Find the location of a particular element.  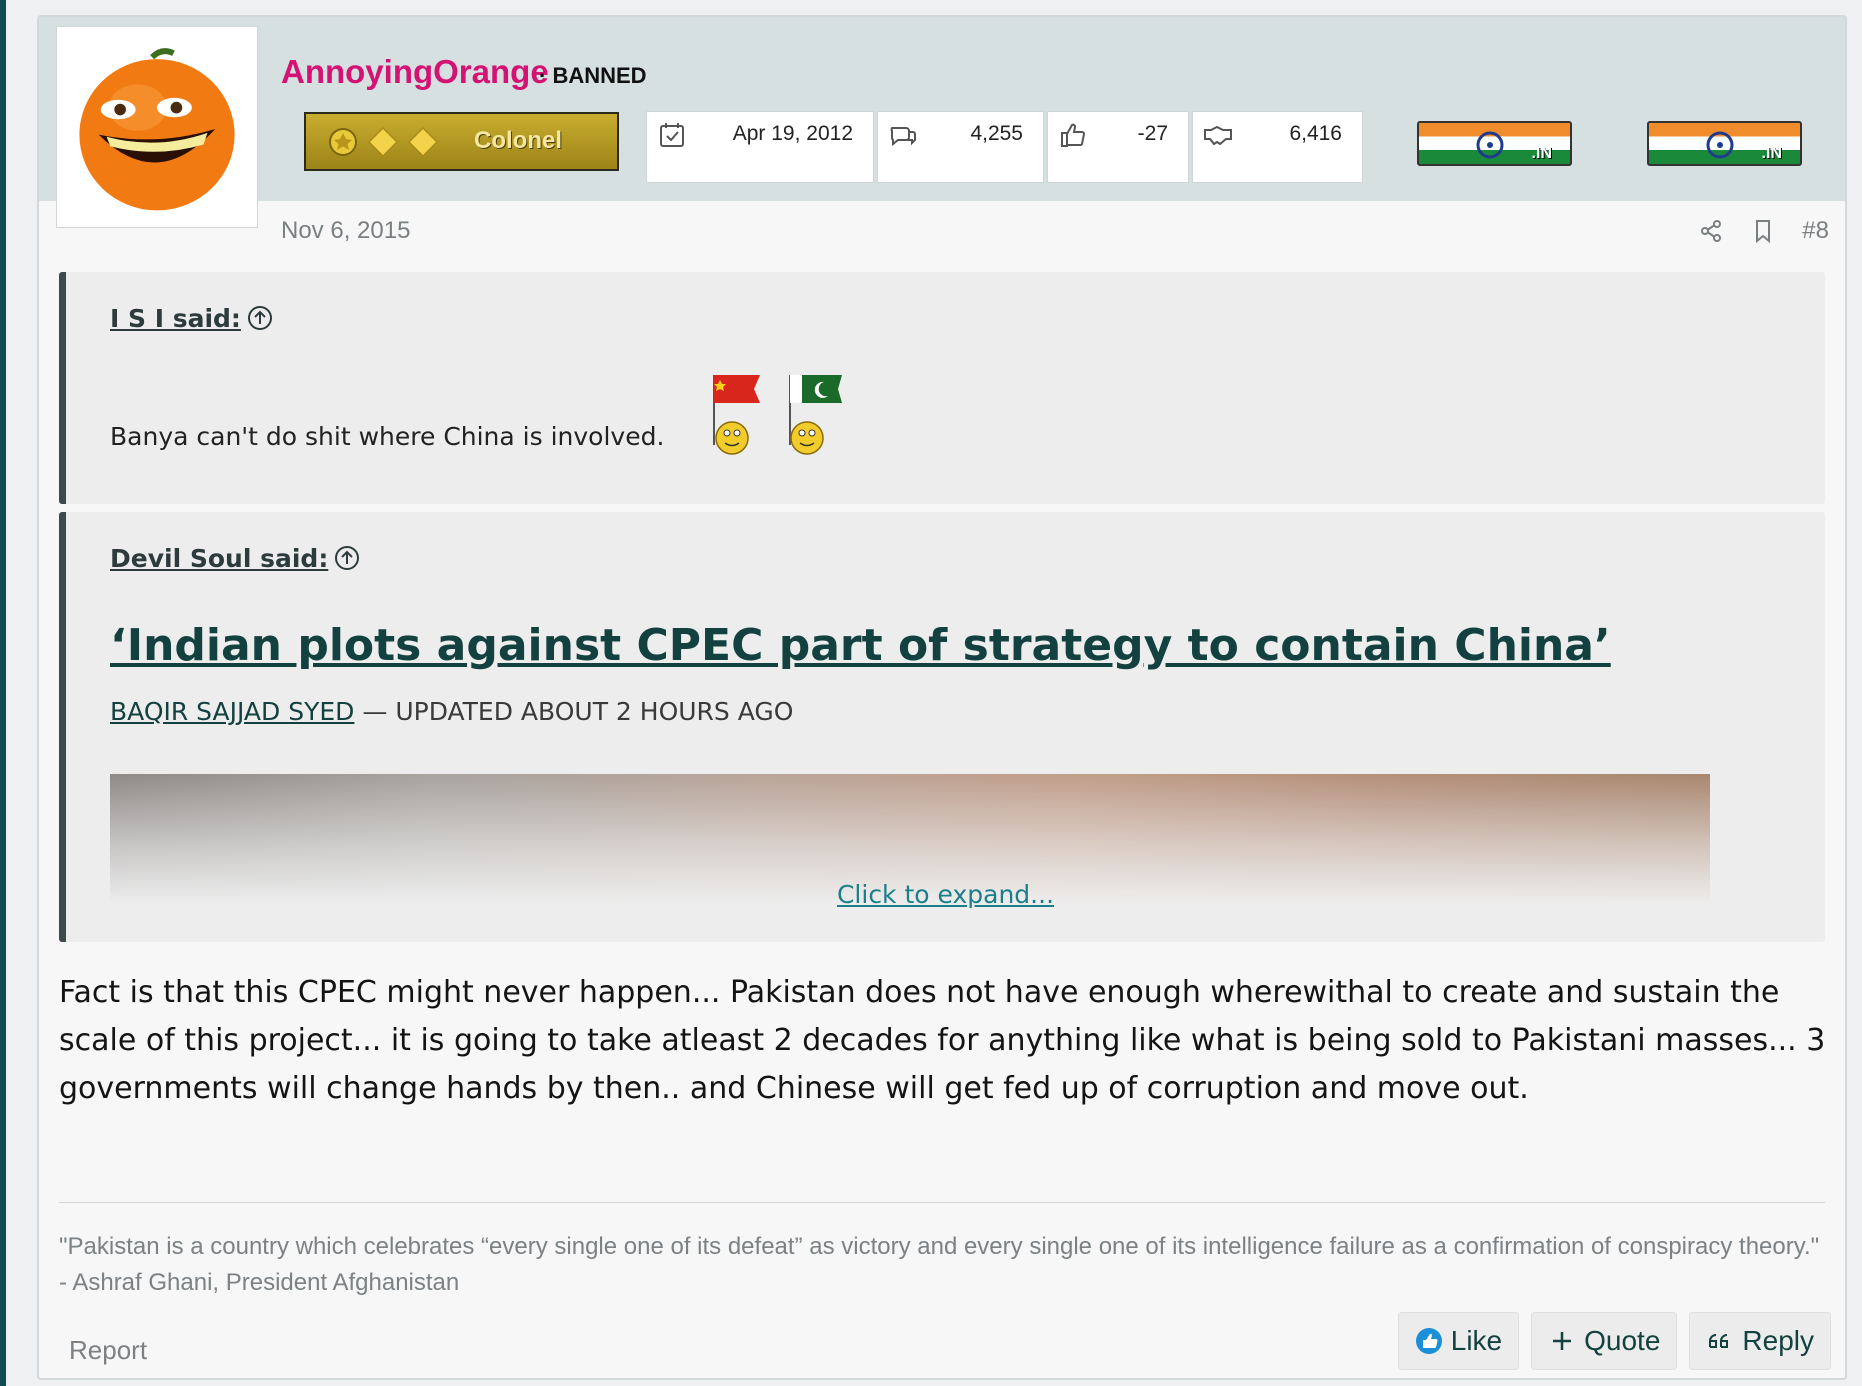

username: AnnoyingOrange is located at coordinates (415, 72).